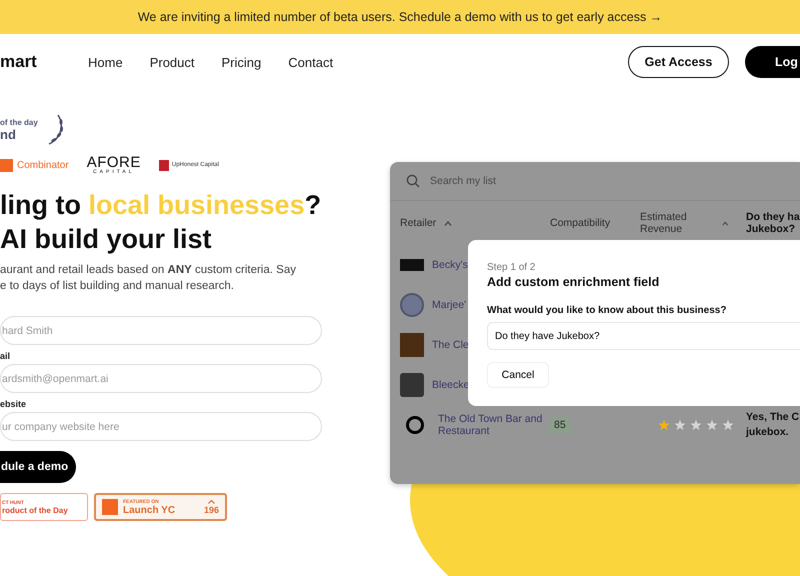 The image size is (800, 576). I want to click on upvote-count: 196, so click(211, 510).